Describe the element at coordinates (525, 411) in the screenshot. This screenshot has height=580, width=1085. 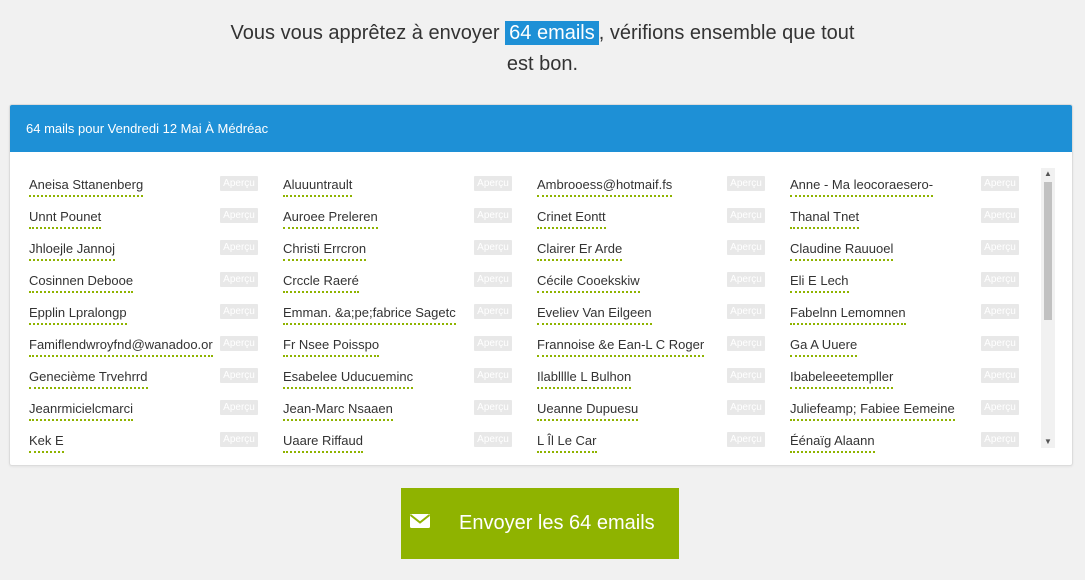
I see `recipient-item: Juliefeamp; Fabiee Eemeine Aperçu` at that location.